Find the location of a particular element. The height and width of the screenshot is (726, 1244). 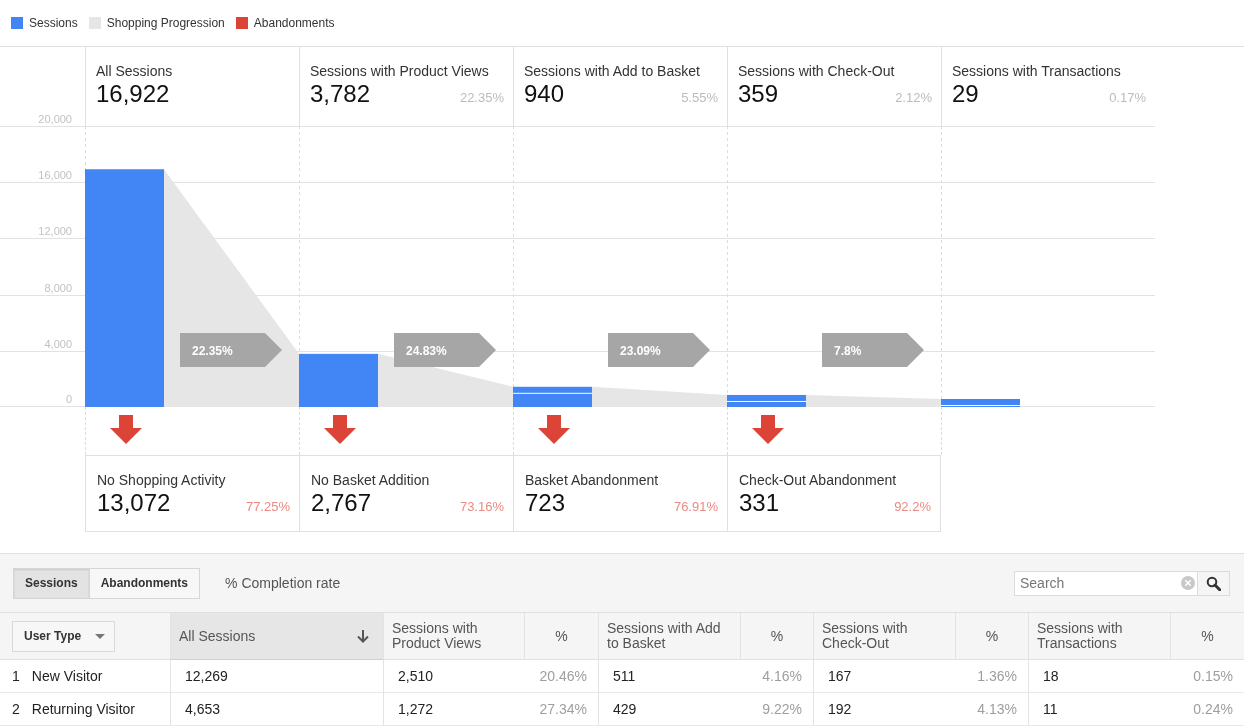

table-cell: 4.16% is located at coordinates (776, 676).